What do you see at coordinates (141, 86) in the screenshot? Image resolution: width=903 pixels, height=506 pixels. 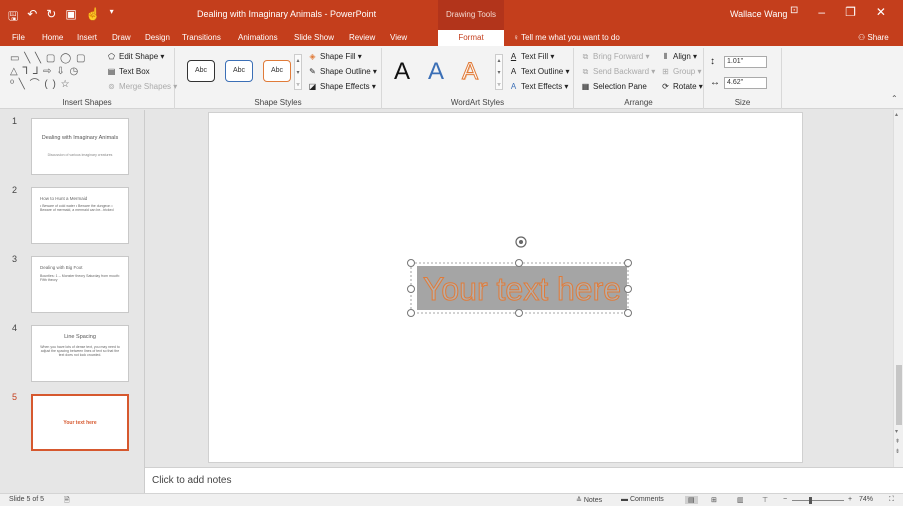 I see `merge-shapes-button: ⊚ Merge Shapes ▾` at bounding box center [141, 86].